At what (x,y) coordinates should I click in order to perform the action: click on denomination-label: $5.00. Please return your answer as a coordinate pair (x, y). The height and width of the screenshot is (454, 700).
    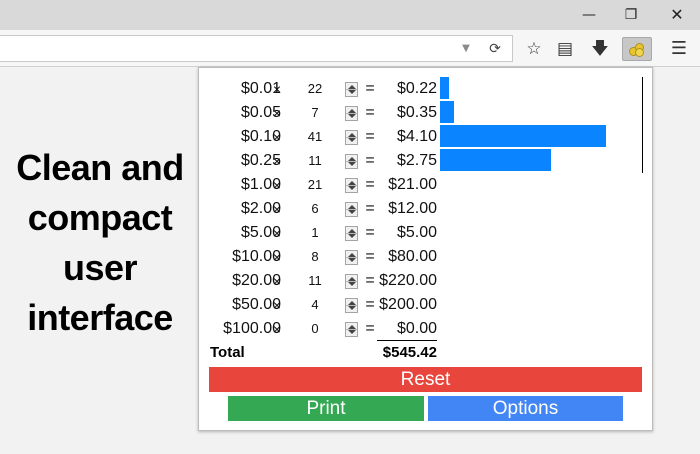
    Looking at the image, I should click on (260, 232).